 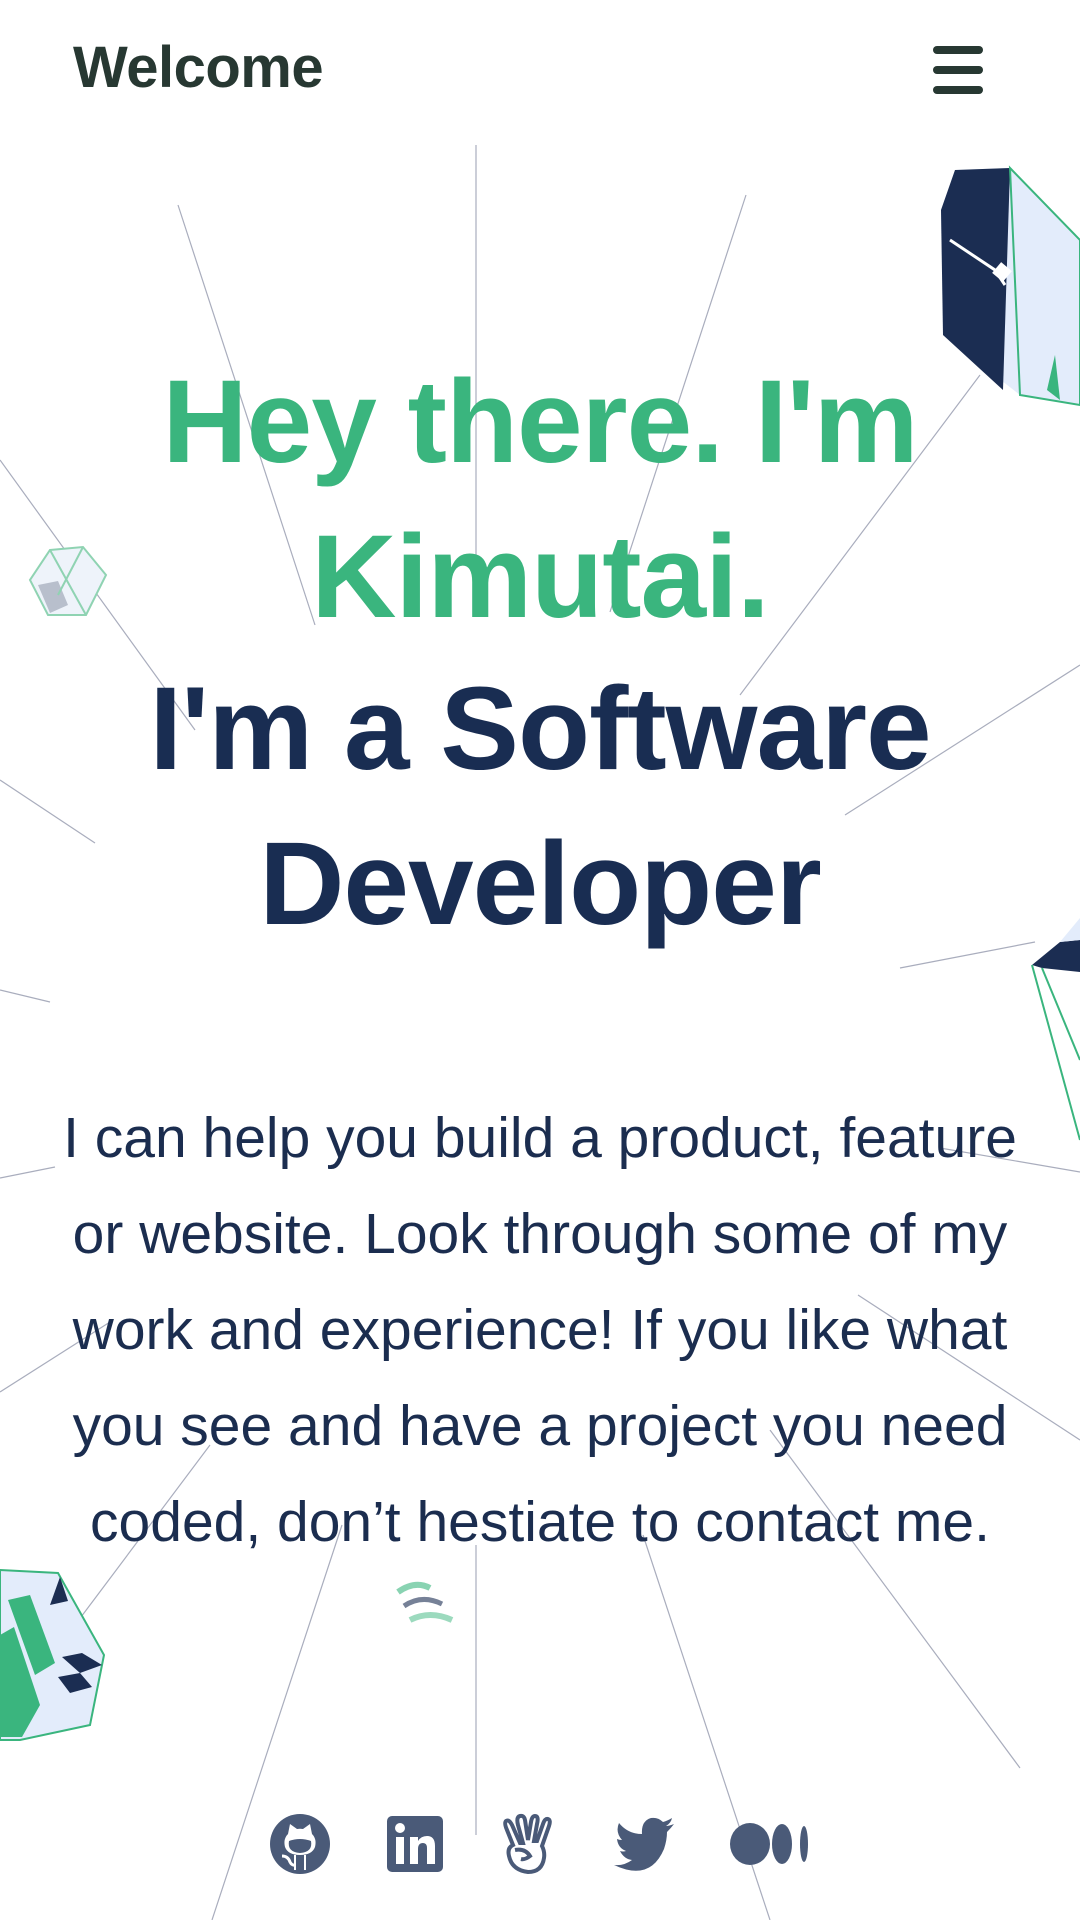 What do you see at coordinates (540, 729) in the screenshot?
I see `role-line-1: I'm a Software` at bounding box center [540, 729].